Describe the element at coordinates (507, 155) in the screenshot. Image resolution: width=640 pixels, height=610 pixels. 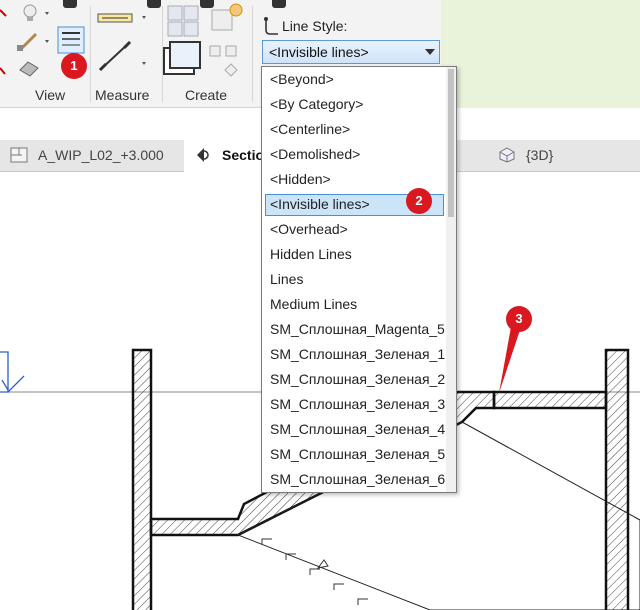
I see `3d-cube-icon` at that location.